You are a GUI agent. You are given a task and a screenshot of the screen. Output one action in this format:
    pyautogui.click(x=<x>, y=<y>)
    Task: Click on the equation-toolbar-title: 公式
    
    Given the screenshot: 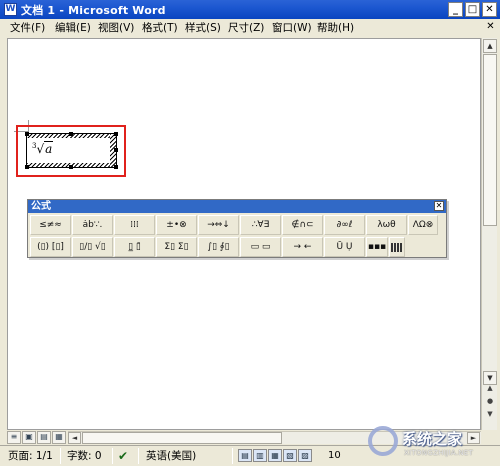 What is the action you would take?
    pyautogui.click(x=237, y=206)
    